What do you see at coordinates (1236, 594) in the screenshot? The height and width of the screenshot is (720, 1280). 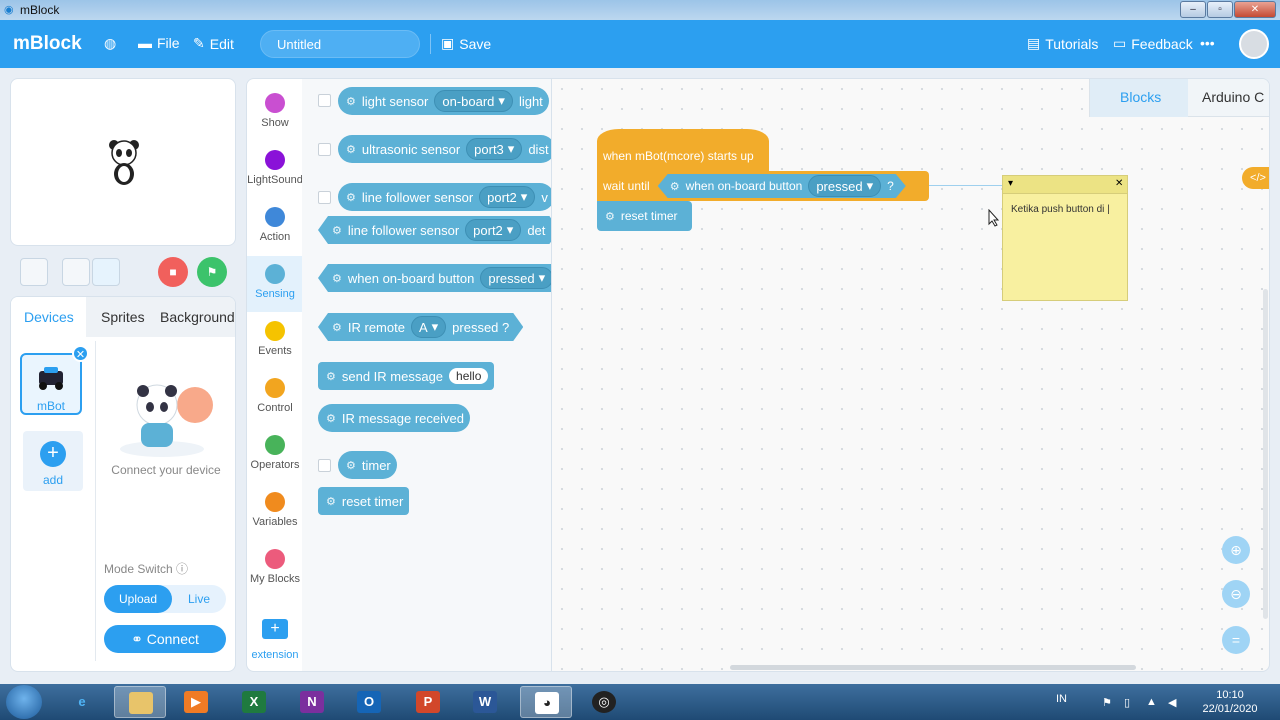 I see `zoom-out-button: ⊖` at bounding box center [1236, 594].